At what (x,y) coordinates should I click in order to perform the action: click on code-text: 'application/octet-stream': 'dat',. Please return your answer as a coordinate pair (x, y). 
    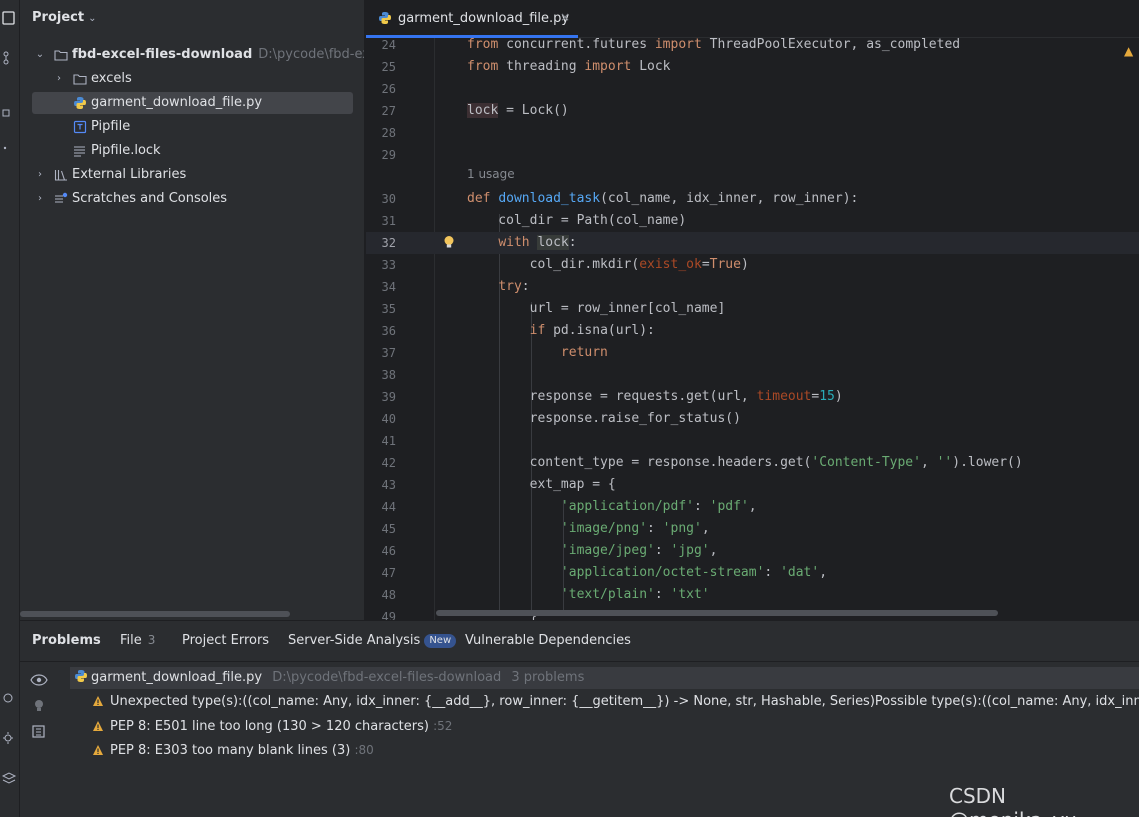
    Looking at the image, I should click on (647, 573).